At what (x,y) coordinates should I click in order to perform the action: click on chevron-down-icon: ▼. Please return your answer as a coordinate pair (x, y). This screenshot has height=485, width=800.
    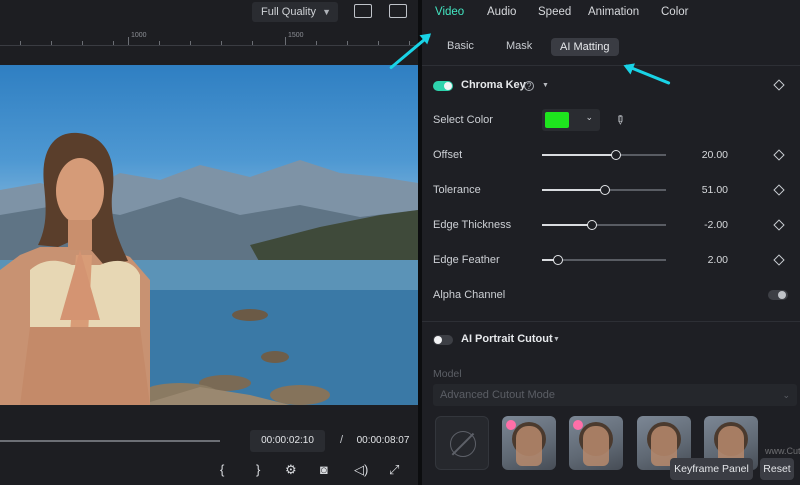
    Looking at the image, I should click on (326, 12).